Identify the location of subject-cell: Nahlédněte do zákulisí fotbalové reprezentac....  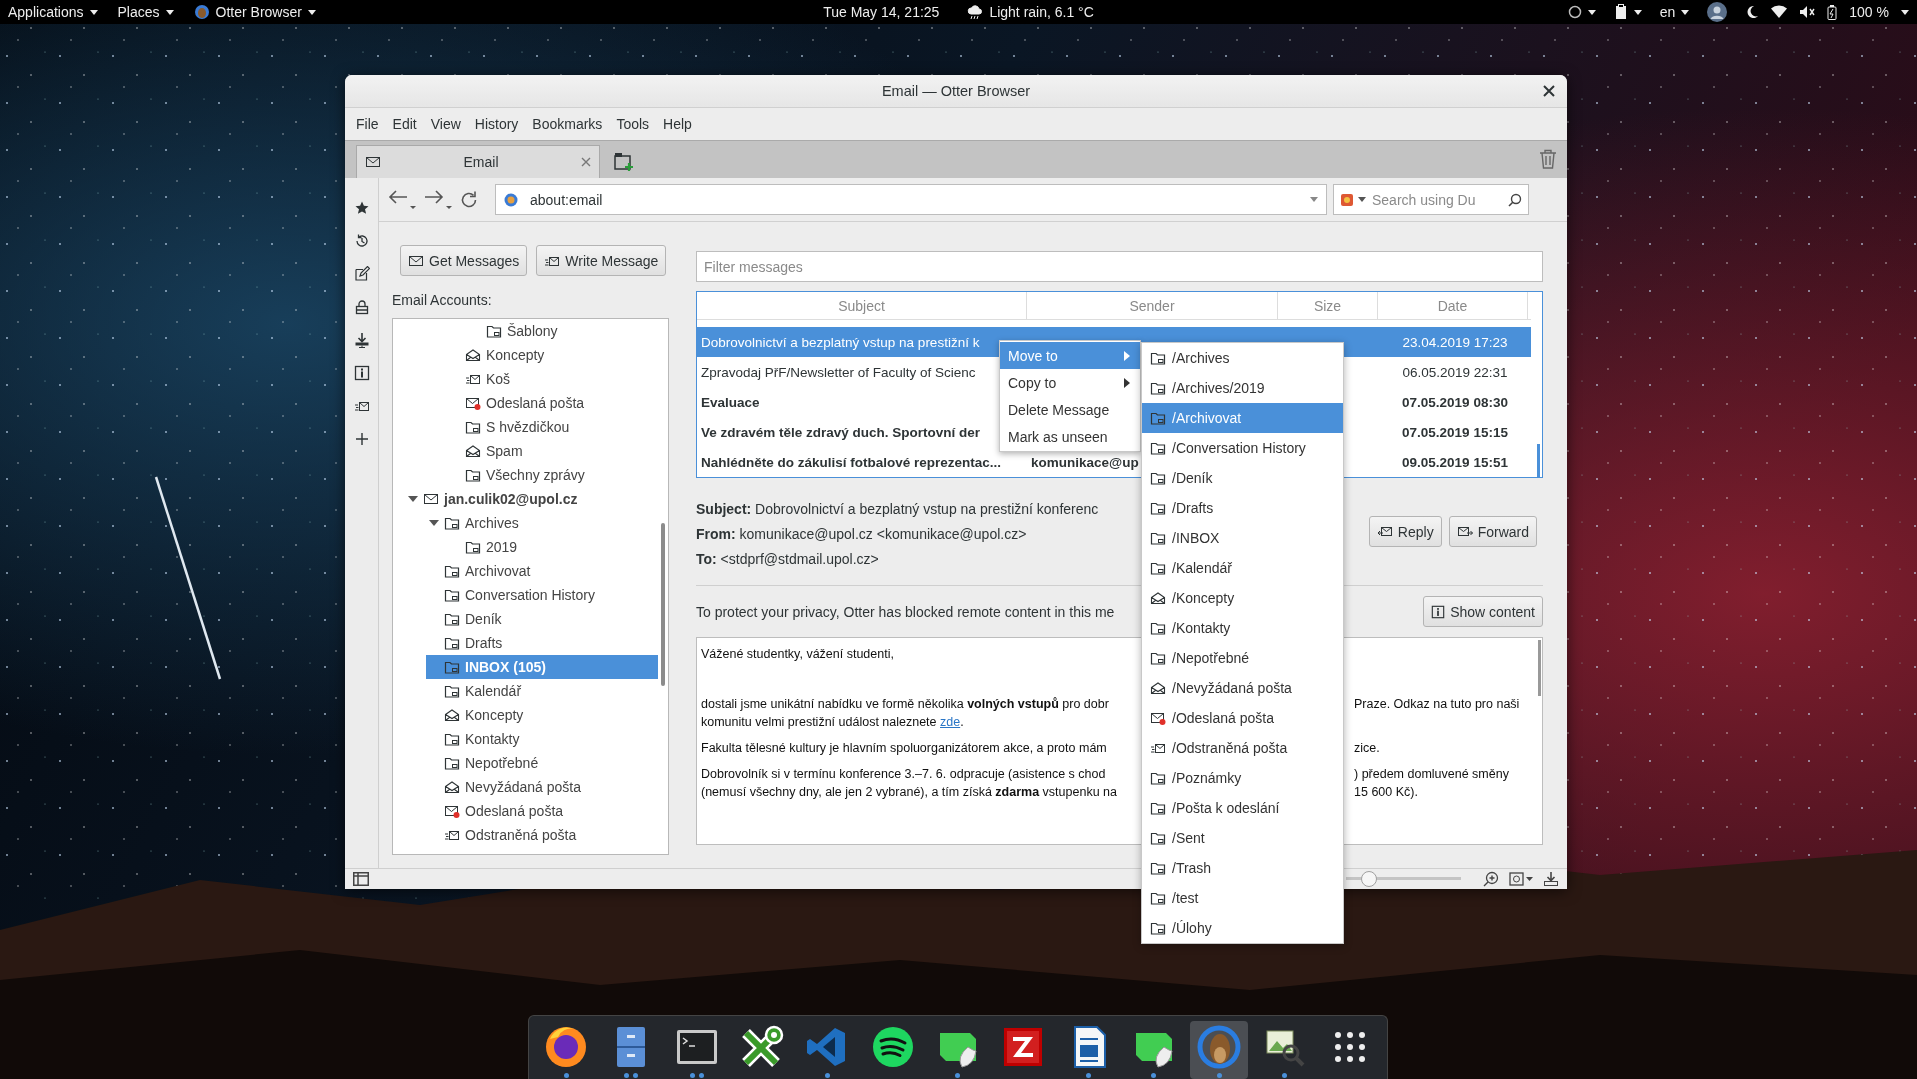
(862, 462).